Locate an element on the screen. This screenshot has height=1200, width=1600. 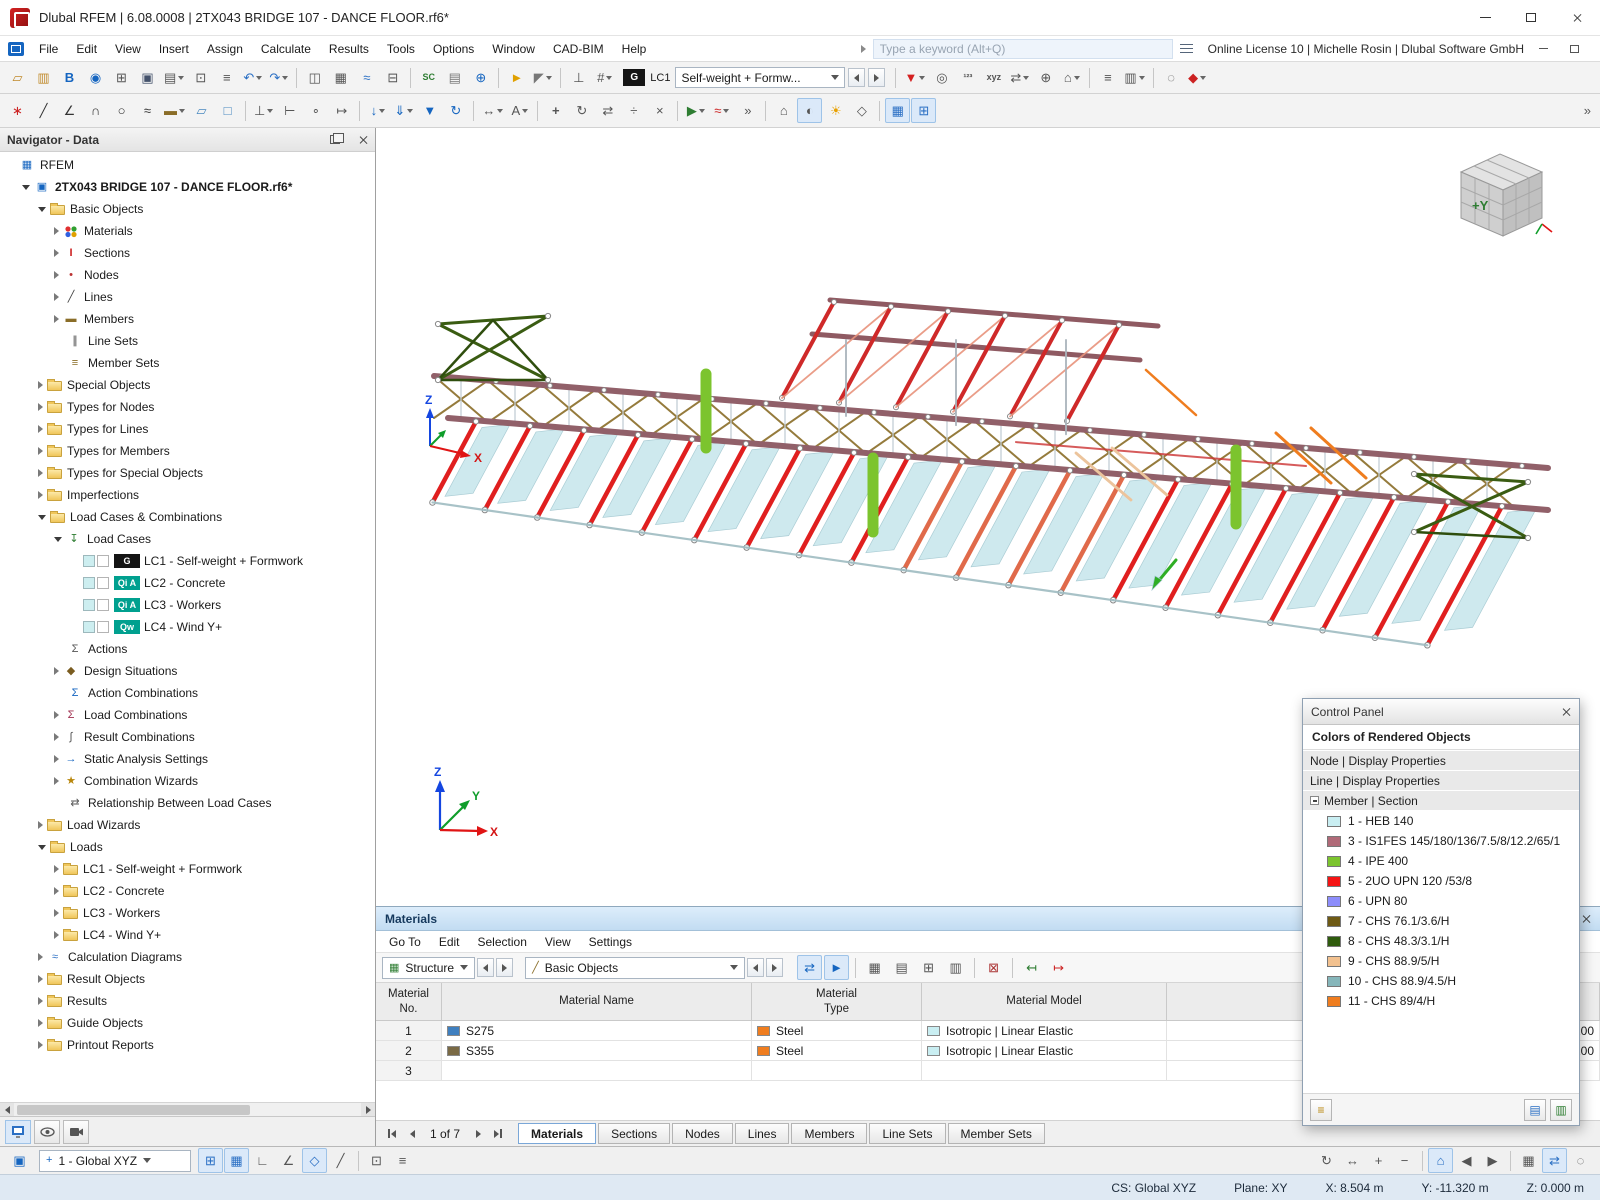
close-table-icon is located at coordinates (1586, 919).